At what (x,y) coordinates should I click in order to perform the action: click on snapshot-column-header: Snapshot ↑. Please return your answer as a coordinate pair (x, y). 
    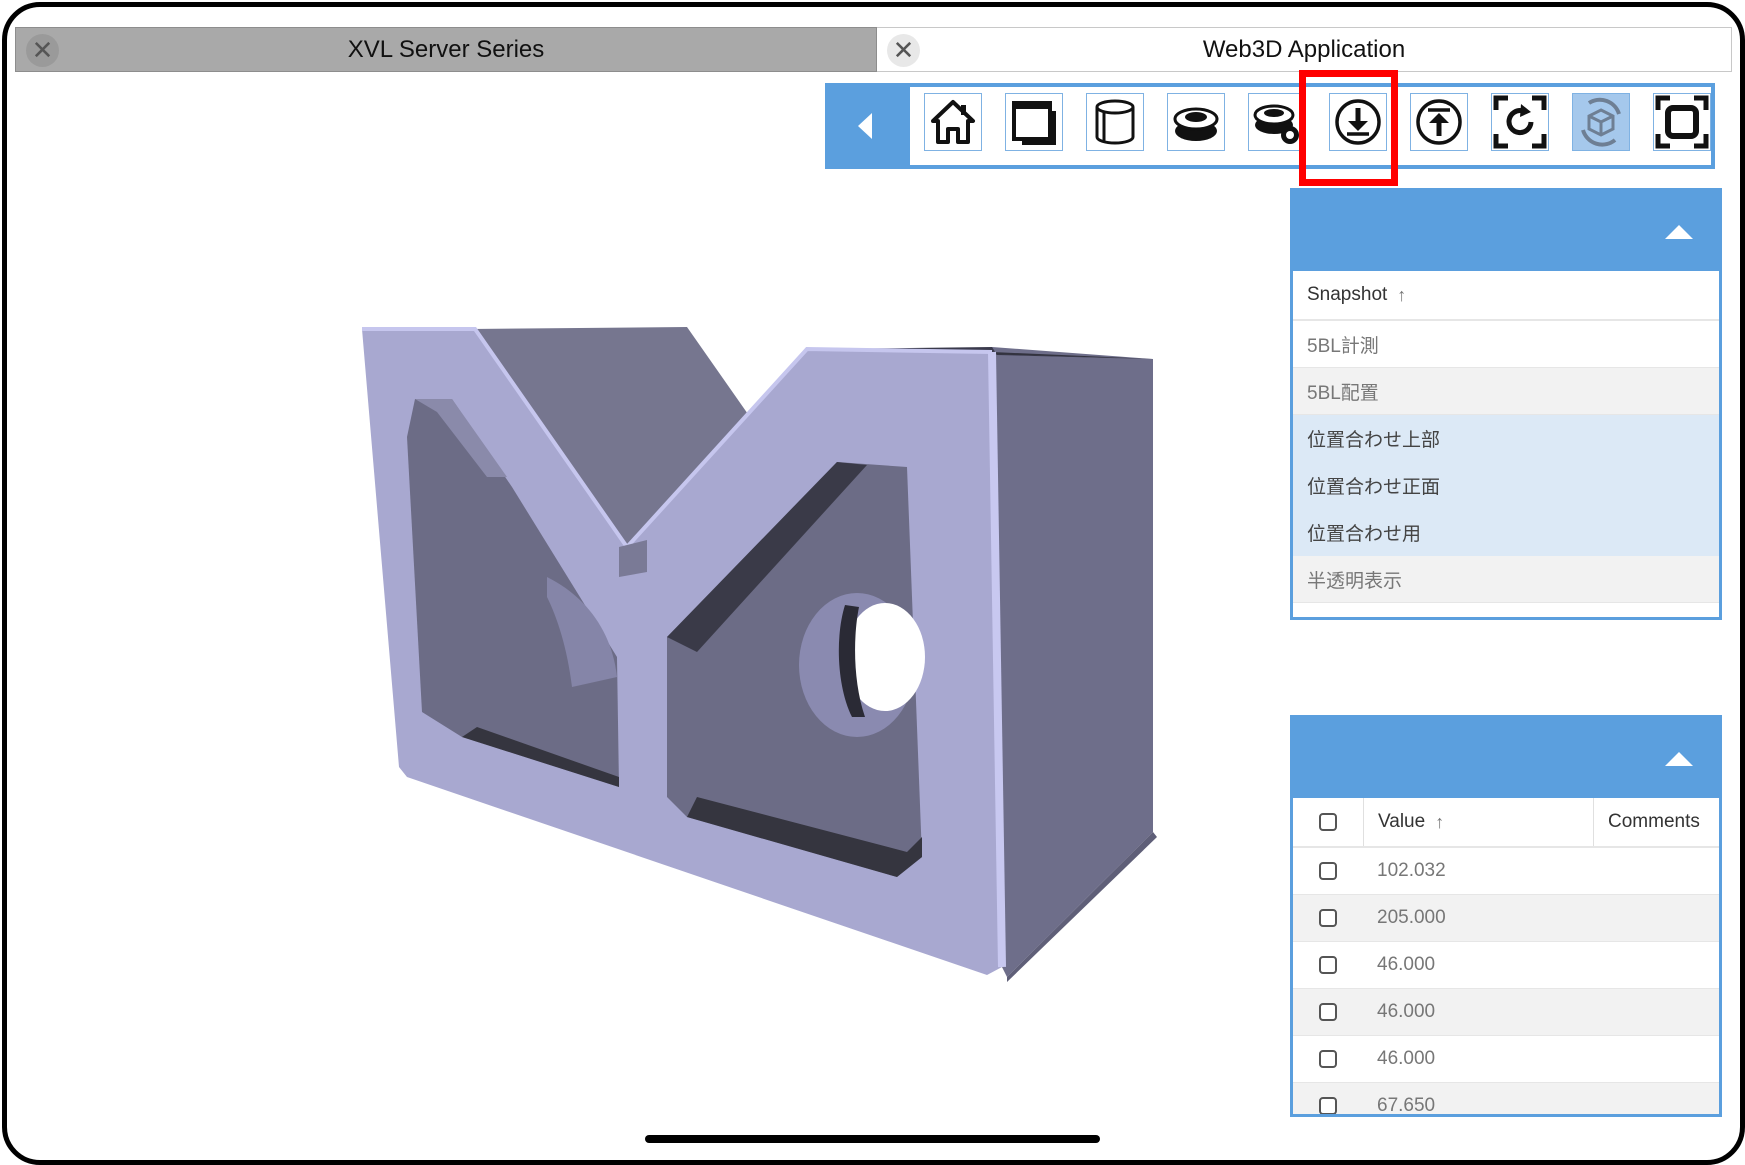
    Looking at the image, I should click on (1506, 296).